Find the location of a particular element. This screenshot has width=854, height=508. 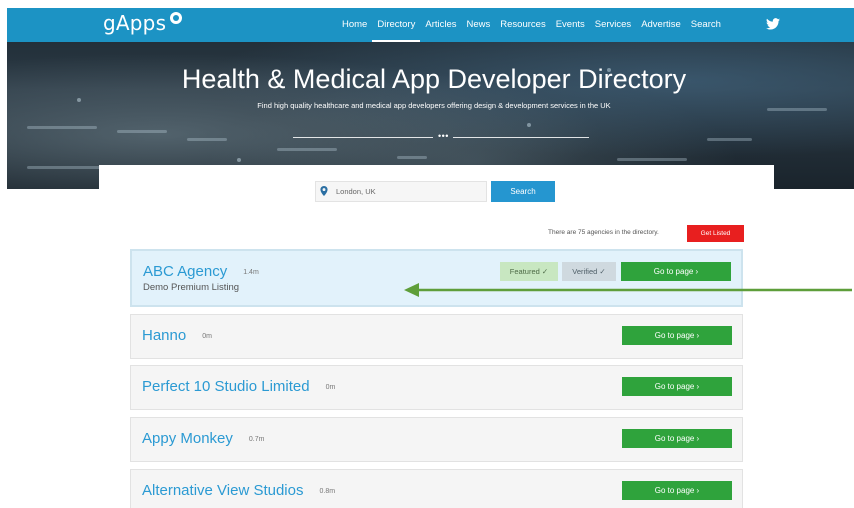

twitter-icon is located at coordinates (773, 24).